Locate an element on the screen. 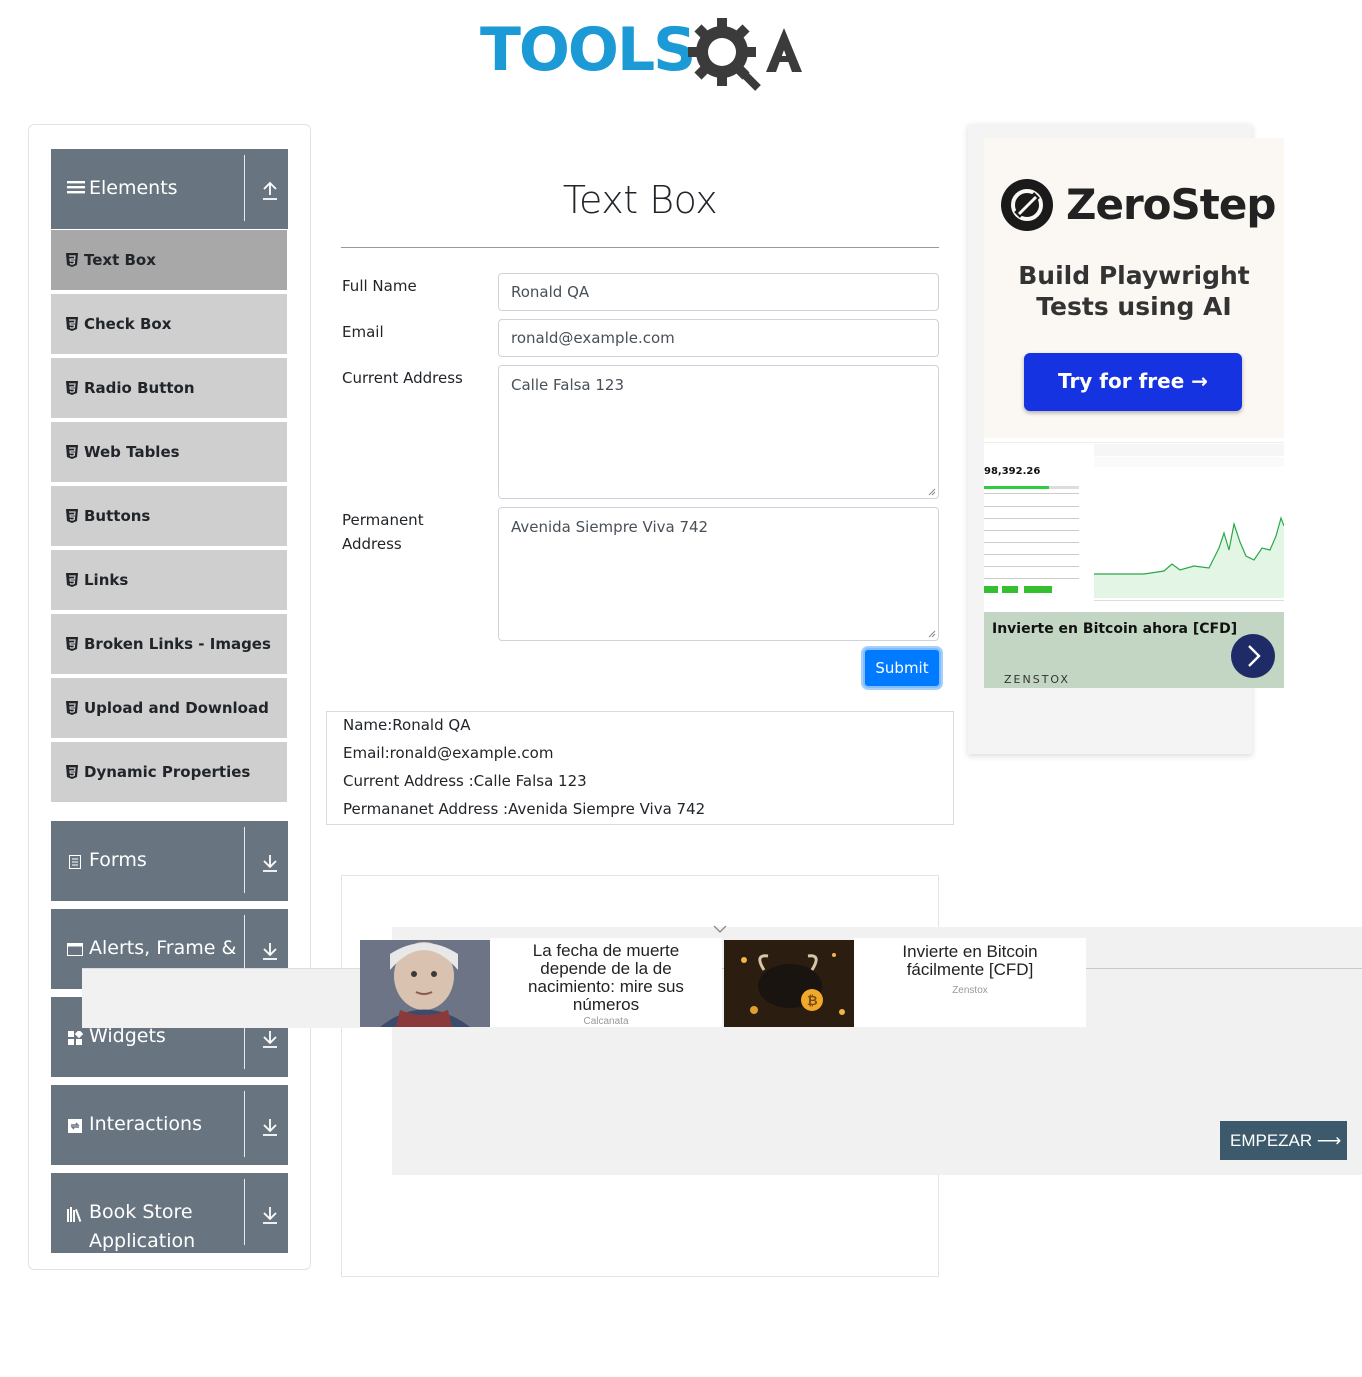 This screenshot has width=1362, height=1377. menu-item-dynamic-properties: Dynamic Properties is located at coordinates (169, 773).